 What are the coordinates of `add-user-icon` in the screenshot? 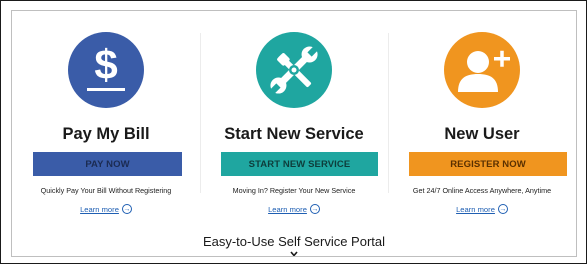 It's located at (482, 70).